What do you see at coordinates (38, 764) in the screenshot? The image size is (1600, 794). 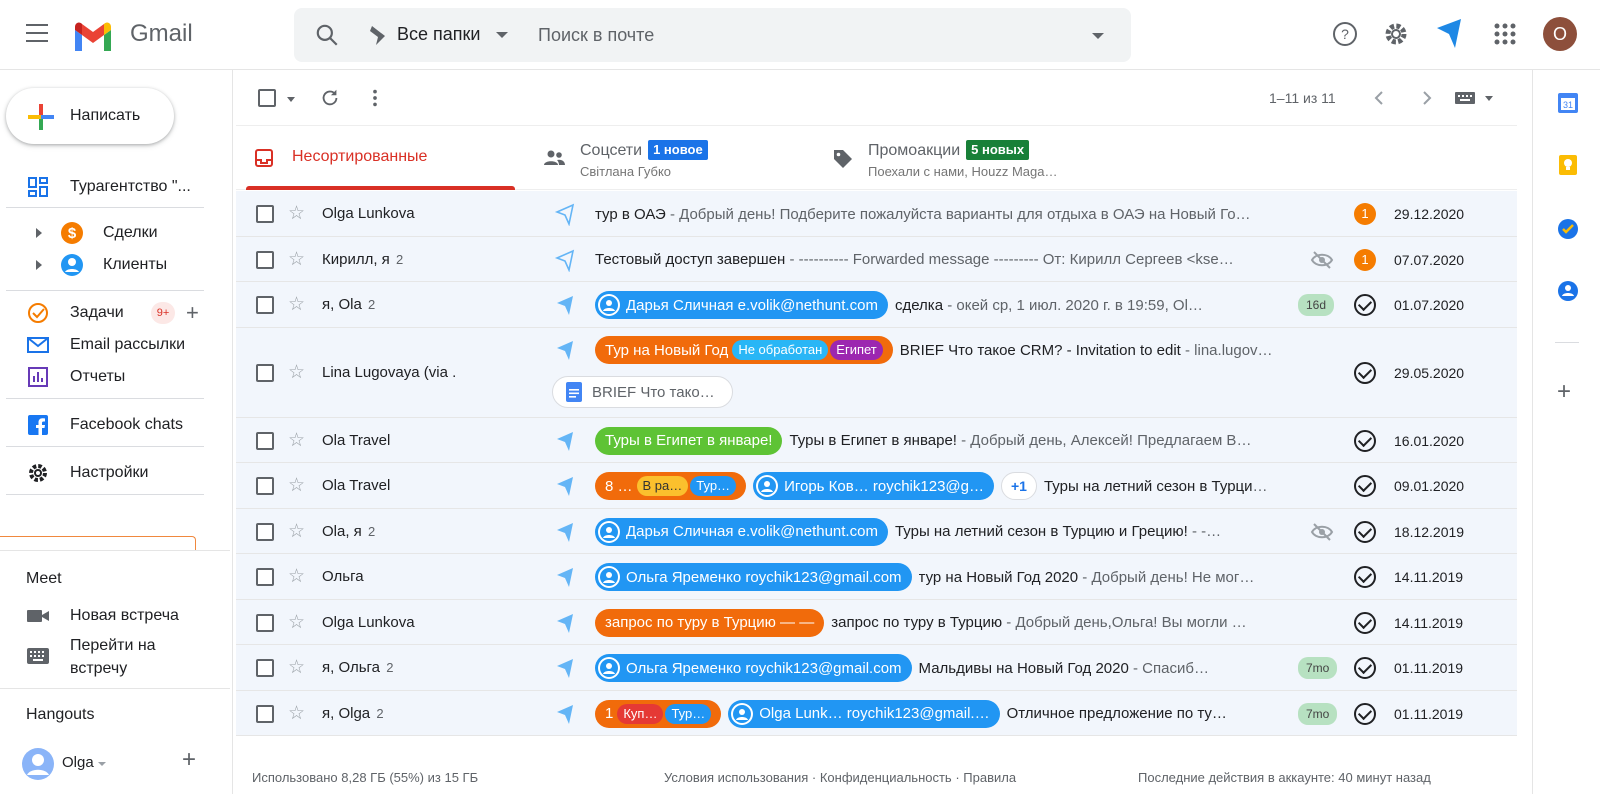 I see `user-avatar` at bounding box center [38, 764].